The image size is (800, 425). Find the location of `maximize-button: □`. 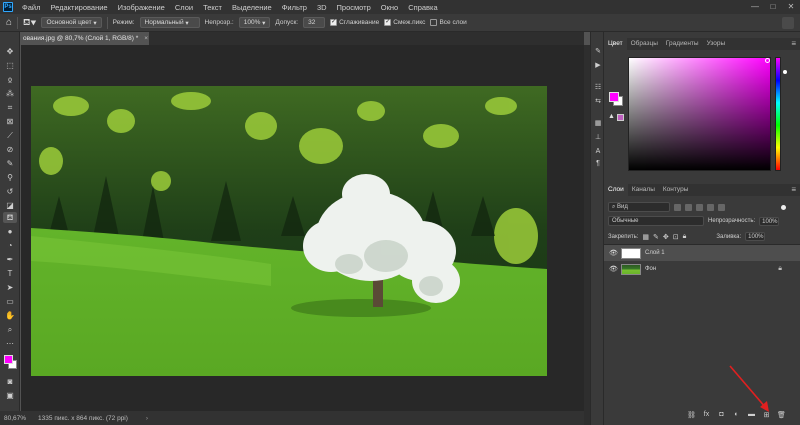

maximize-button: □ is located at coordinates (773, 7).